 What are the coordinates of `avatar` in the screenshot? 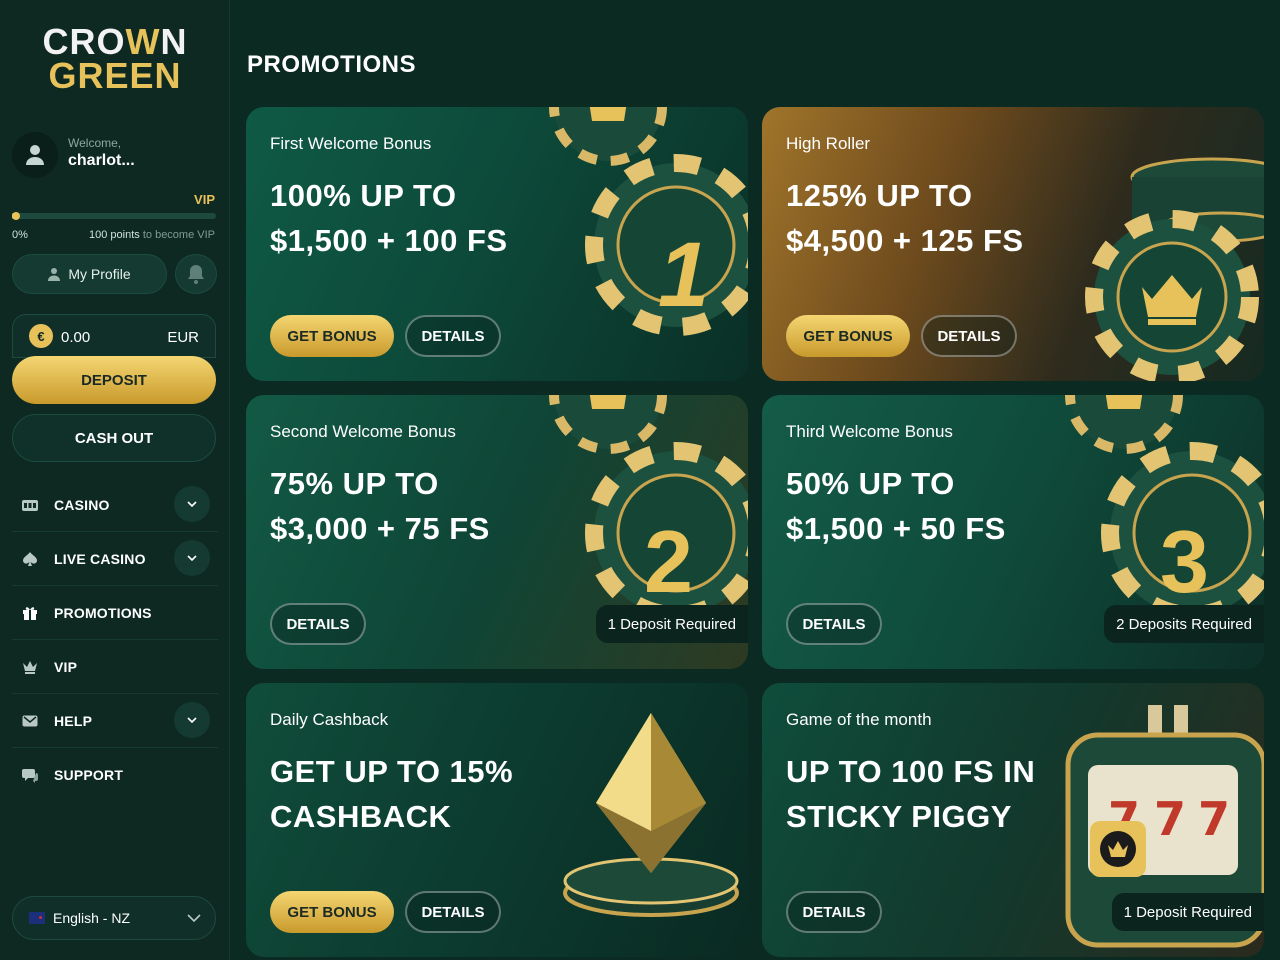 It's located at (35, 155).